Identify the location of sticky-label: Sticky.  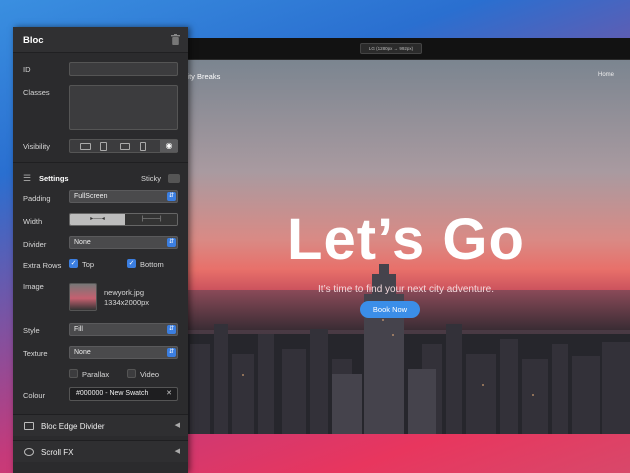
(151, 178).